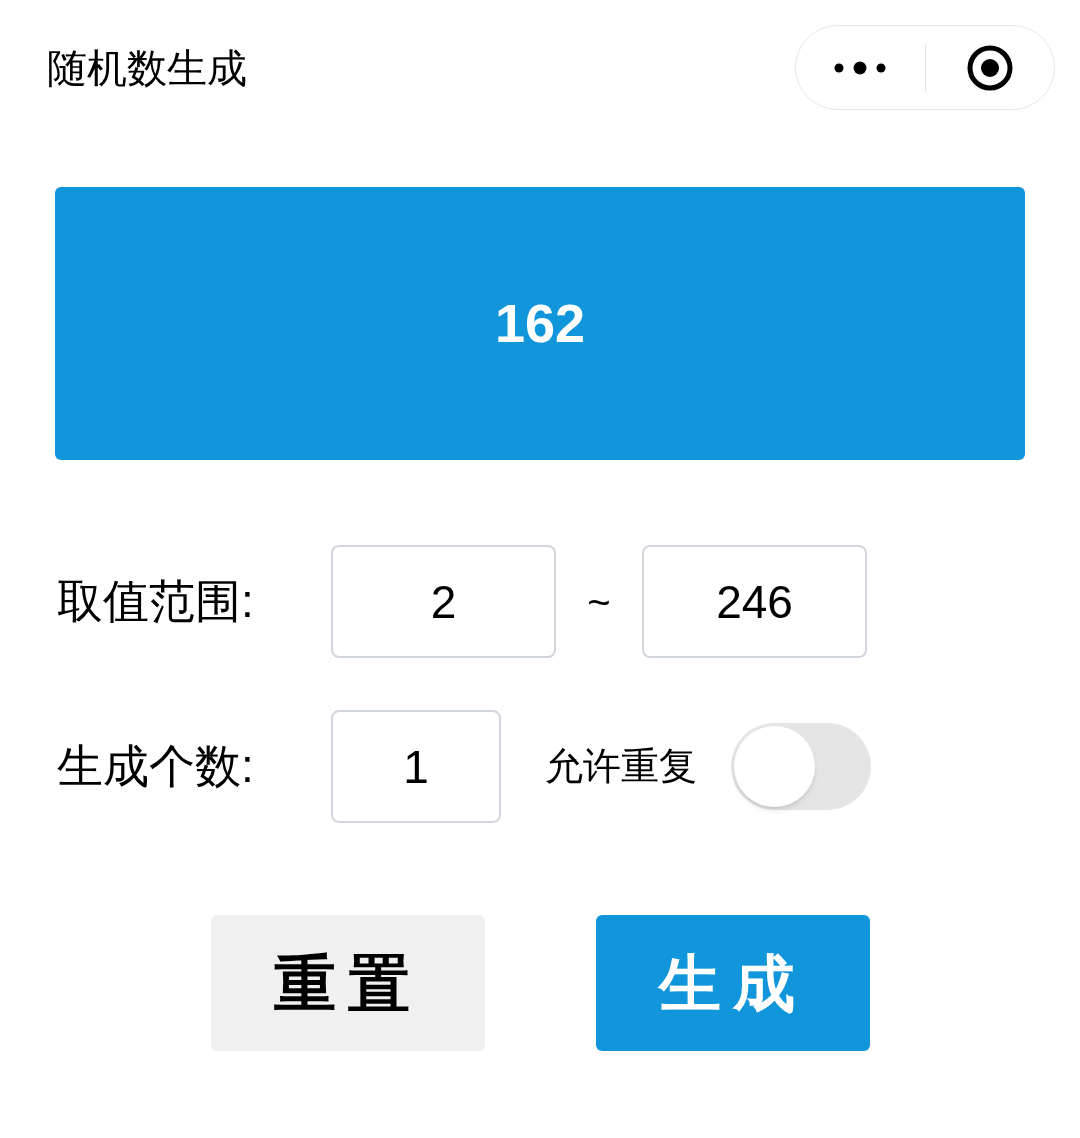 The width and height of the screenshot is (1080, 1138). I want to click on allow-repeat-label: 允许重复, so click(621, 766).